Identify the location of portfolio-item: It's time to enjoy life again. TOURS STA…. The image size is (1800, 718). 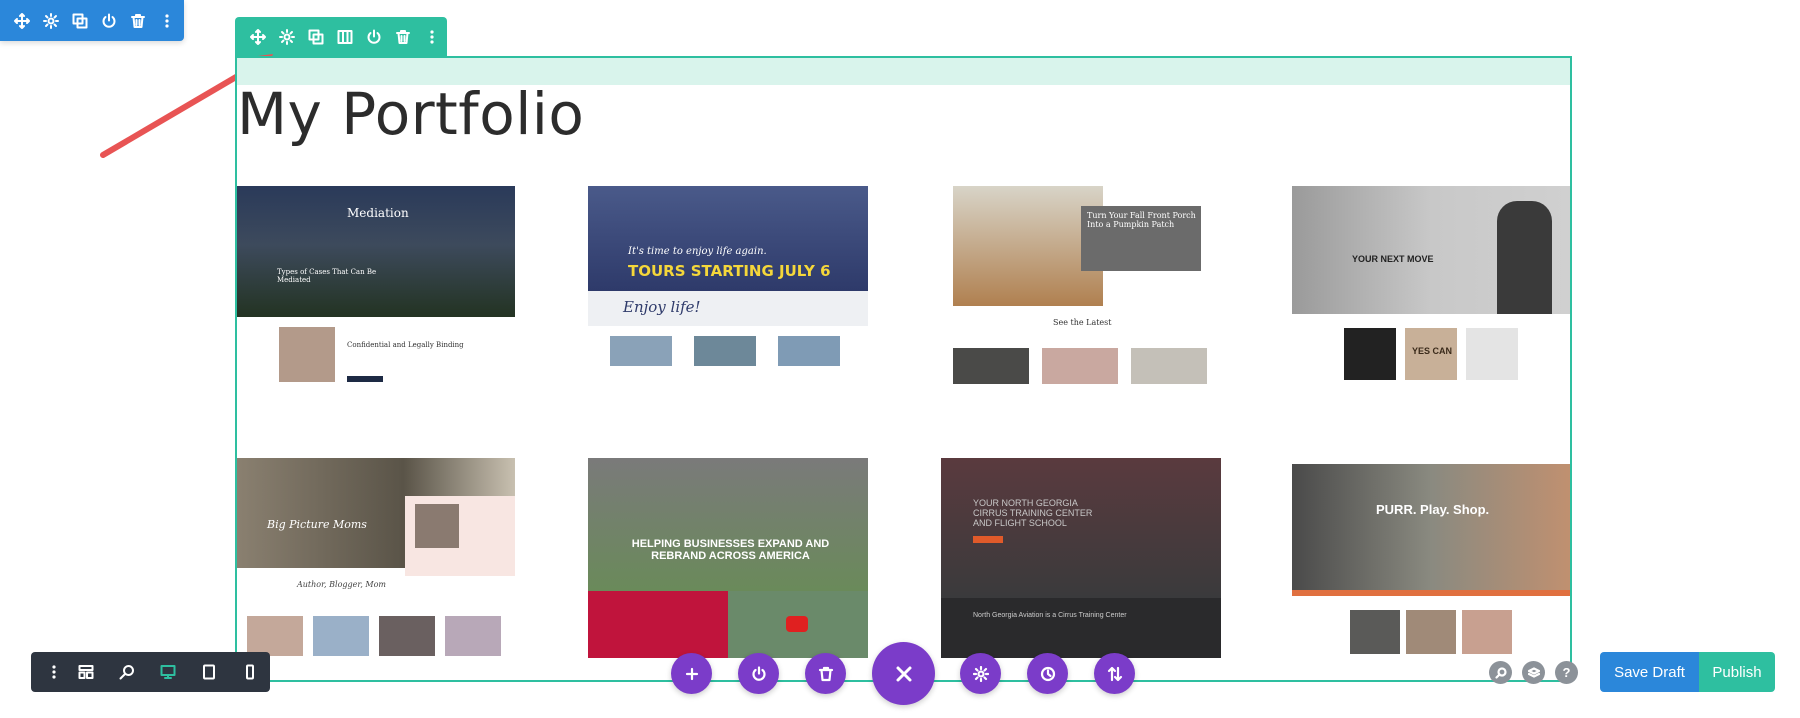
(728, 286).